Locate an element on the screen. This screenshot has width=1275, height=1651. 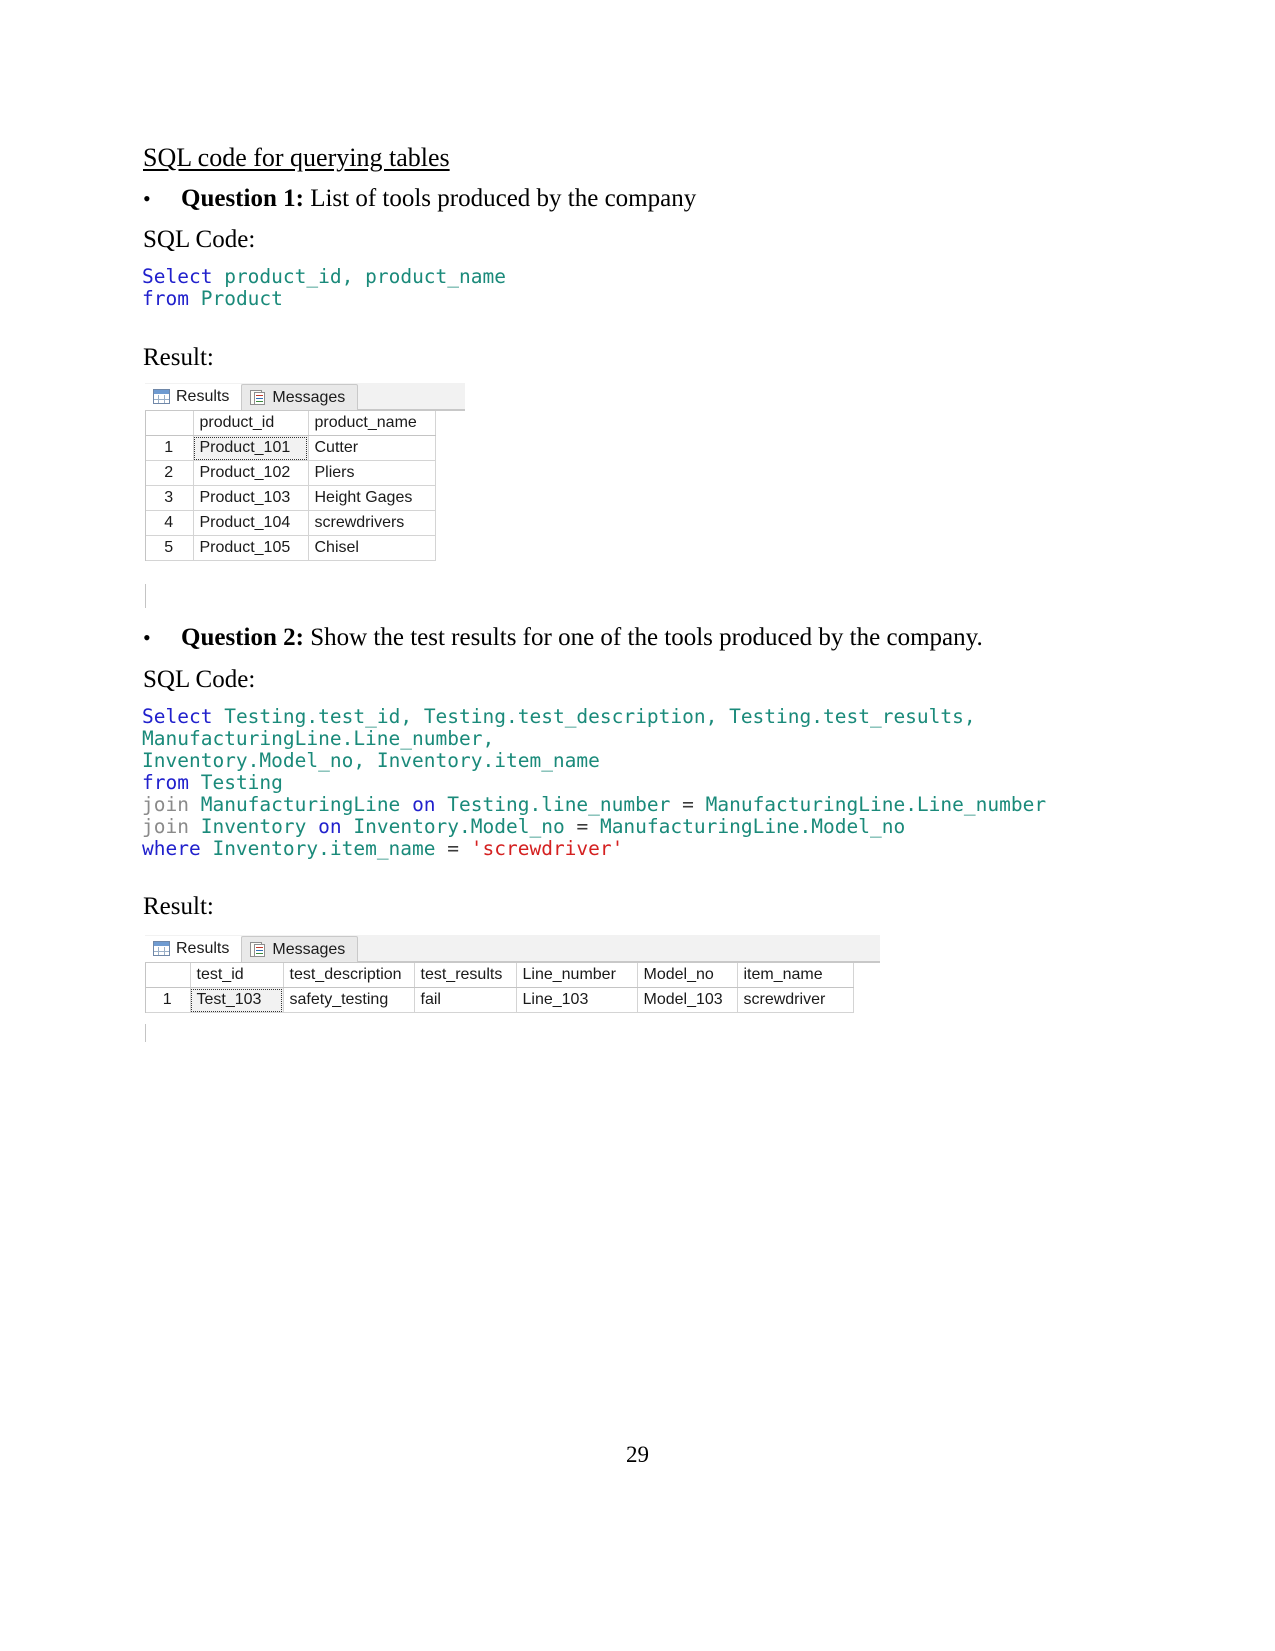
cell-product-name: Cutter is located at coordinates (372, 448).